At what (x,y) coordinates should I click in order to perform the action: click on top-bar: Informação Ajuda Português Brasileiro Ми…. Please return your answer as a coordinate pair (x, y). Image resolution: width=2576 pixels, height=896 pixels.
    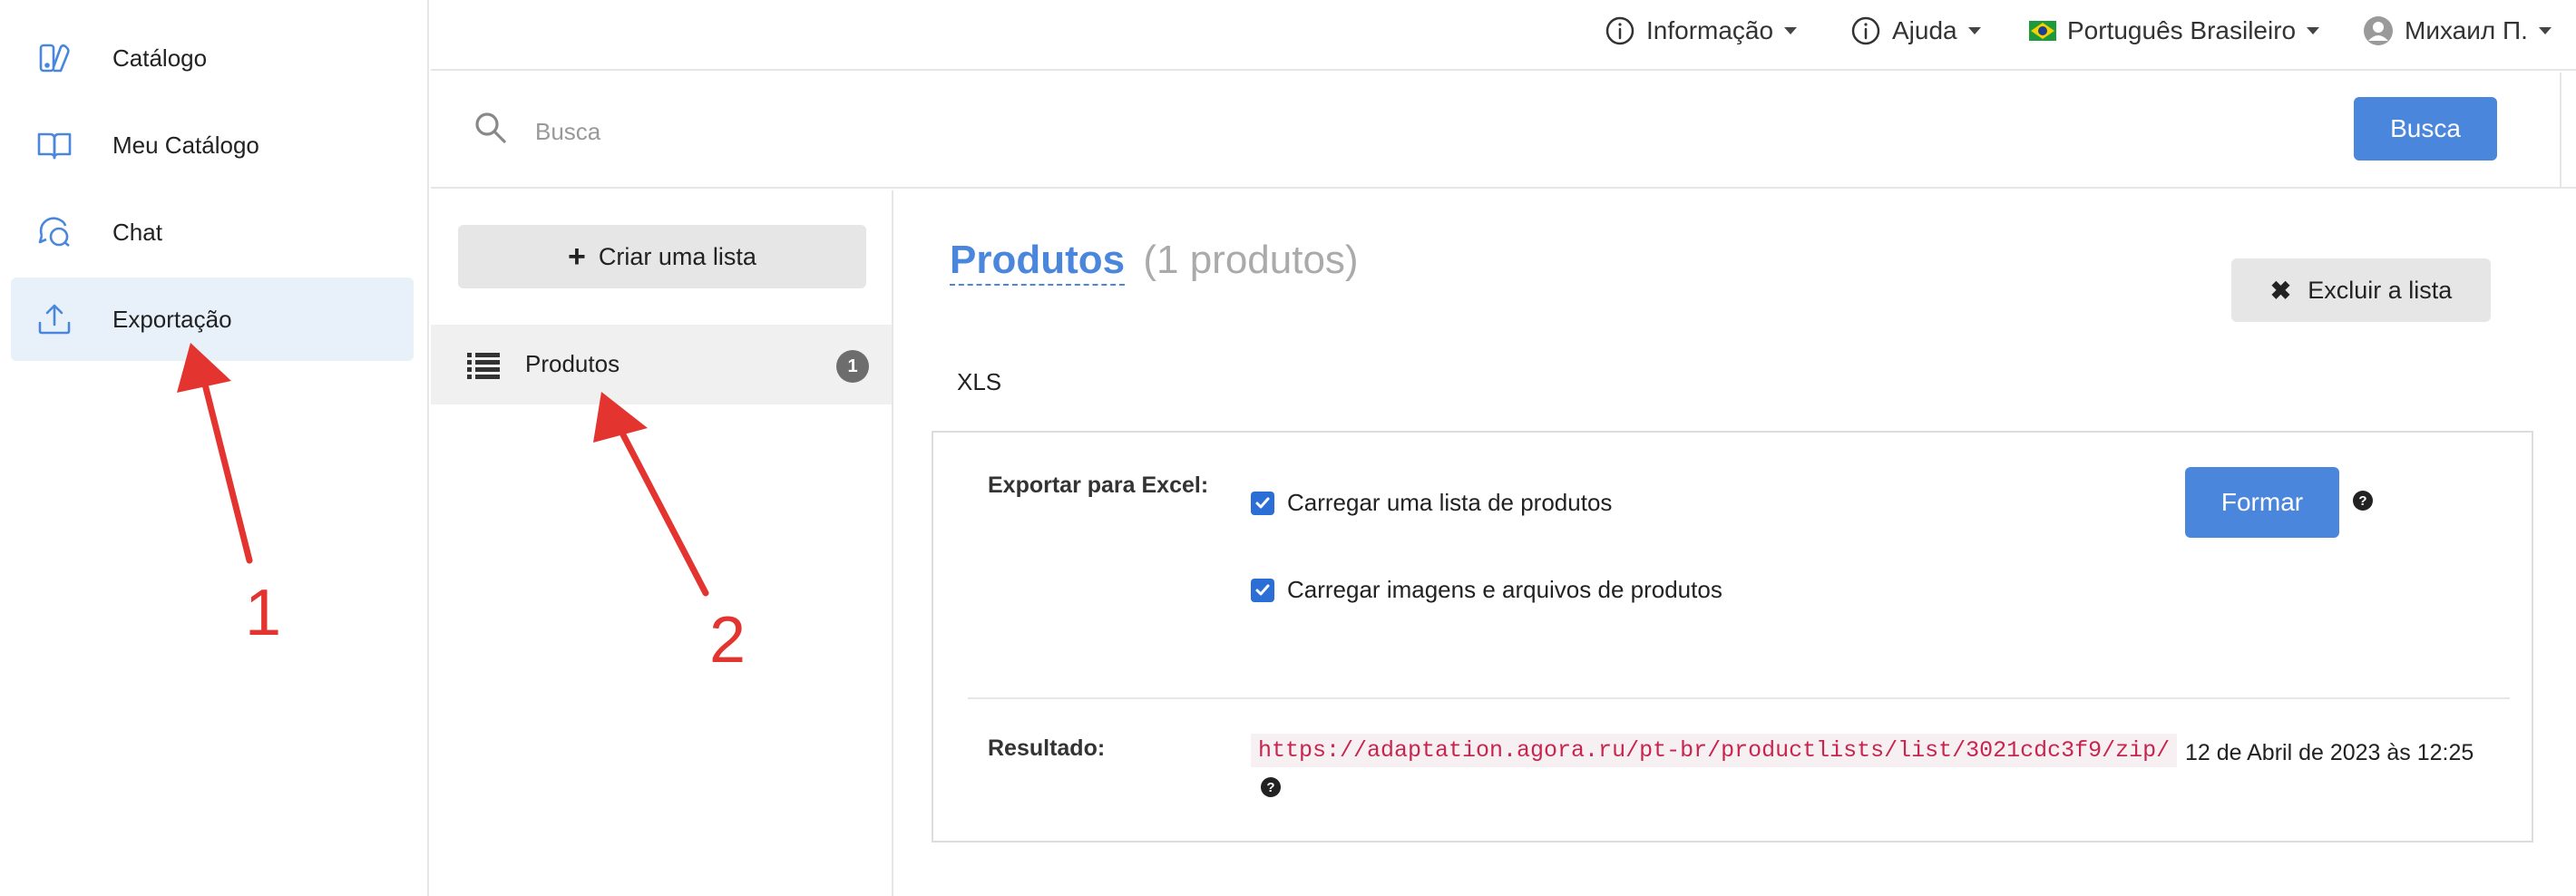
    Looking at the image, I should click on (1503, 35).